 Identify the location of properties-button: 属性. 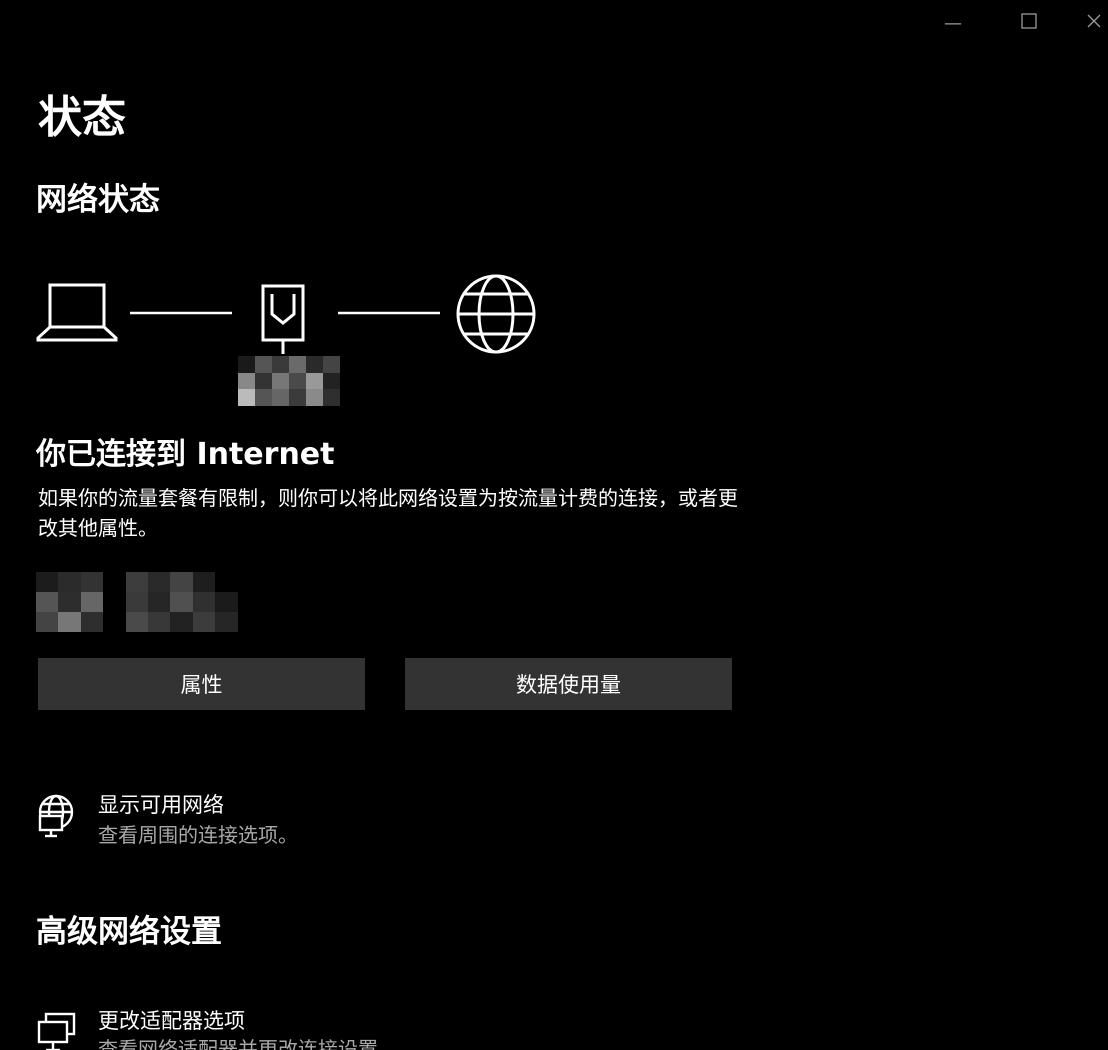
(201, 684).